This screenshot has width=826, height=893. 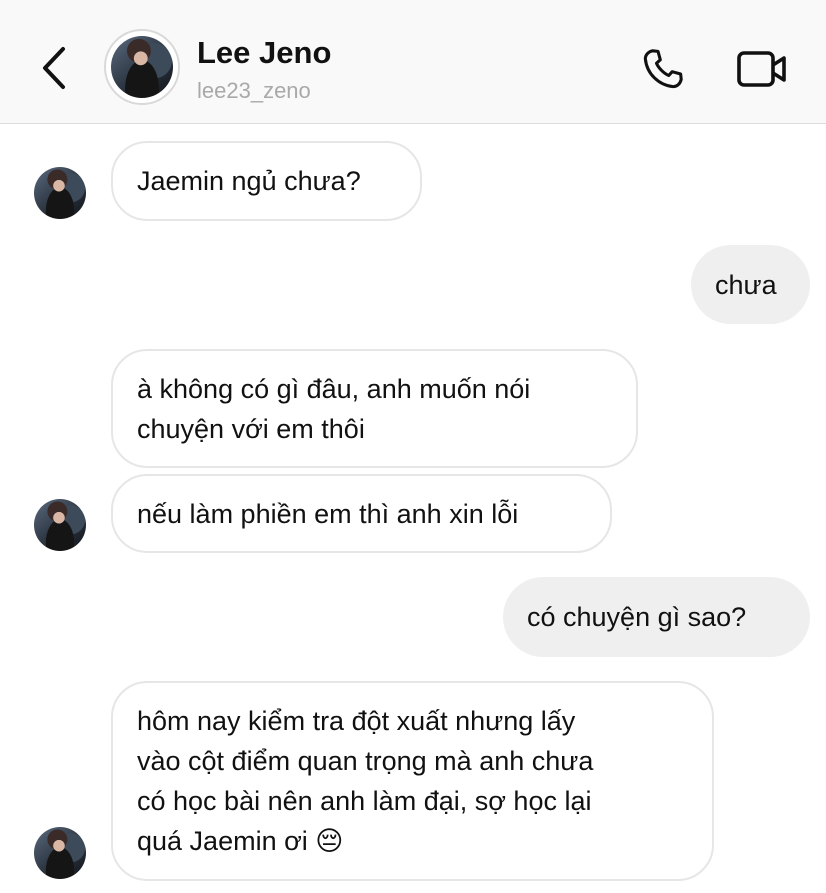 What do you see at coordinates (264, 53) in the screenshot?
I see `contact-name: Lee Jeno` at bounding box center [264, 53].